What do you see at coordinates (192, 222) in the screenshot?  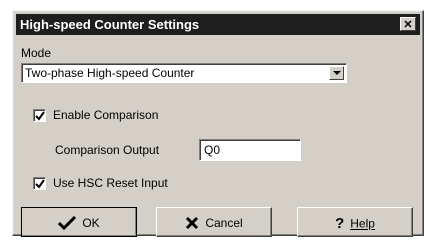 I see `x-icon` at bounding box center [192, 222].